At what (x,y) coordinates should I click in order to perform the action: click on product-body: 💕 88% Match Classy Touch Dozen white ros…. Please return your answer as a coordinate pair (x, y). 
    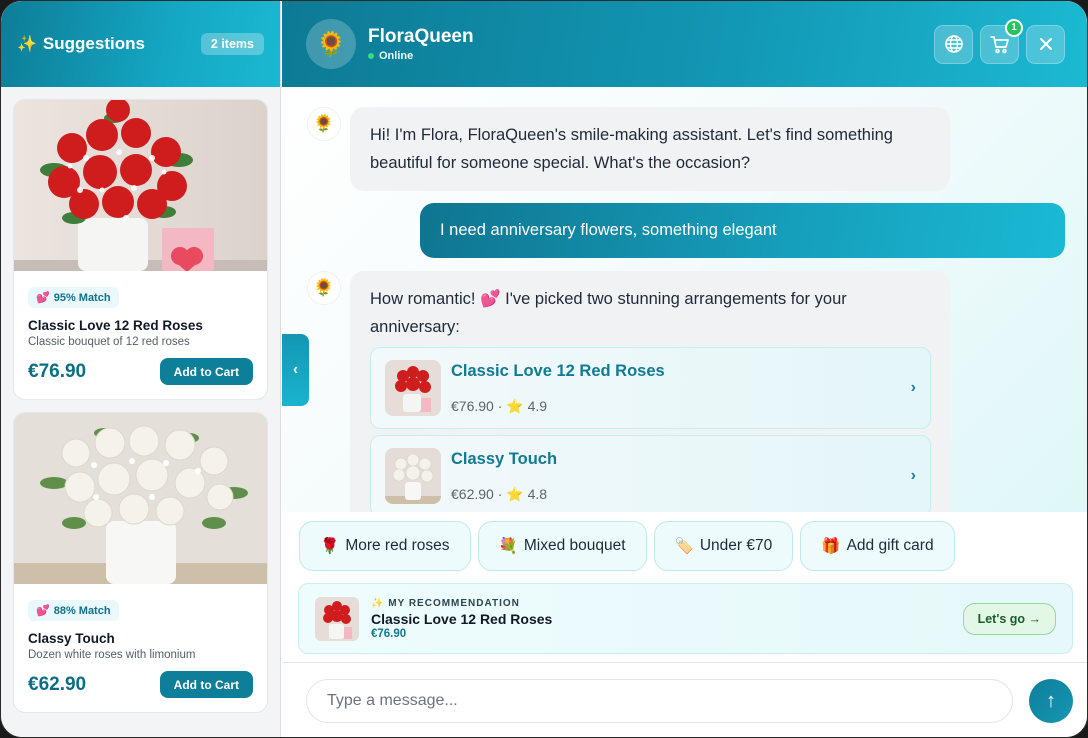
    Looking at the image, I should click on (140, 648).